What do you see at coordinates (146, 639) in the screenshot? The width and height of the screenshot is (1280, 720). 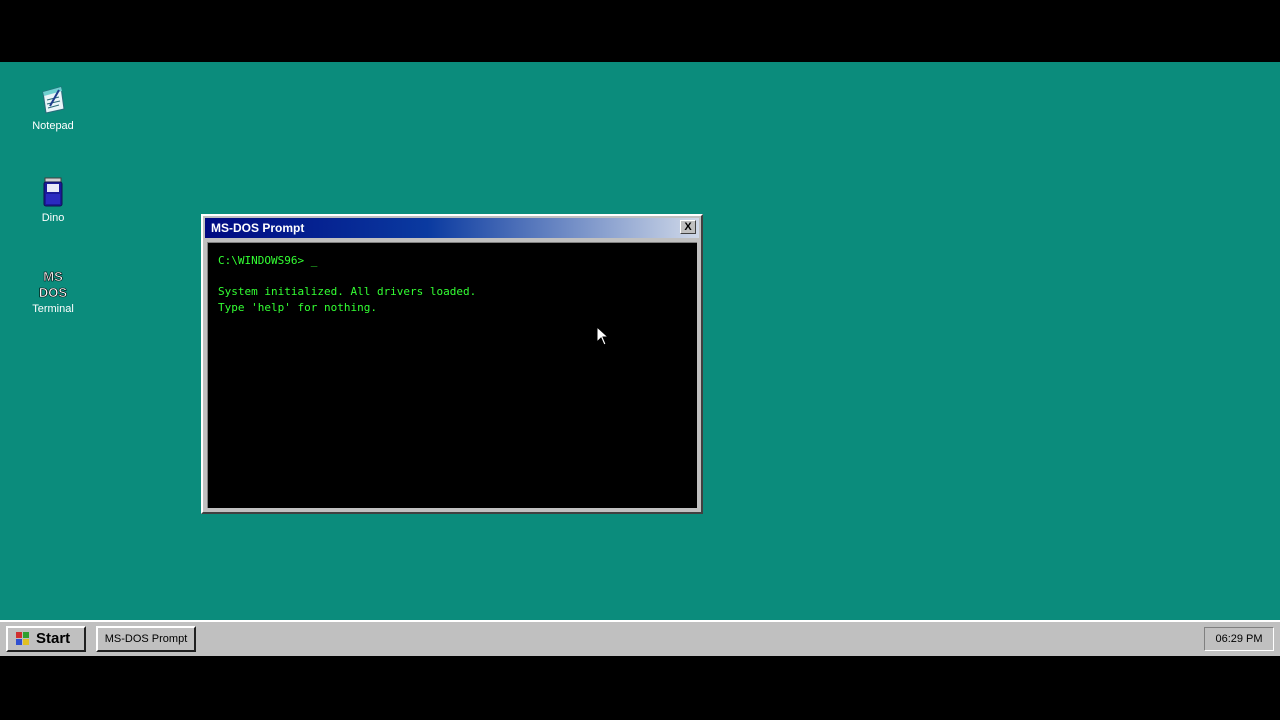 I see `taskbar-button-msdos-prompt: MS-DOS Prompt` at bounding box center [146, 639].